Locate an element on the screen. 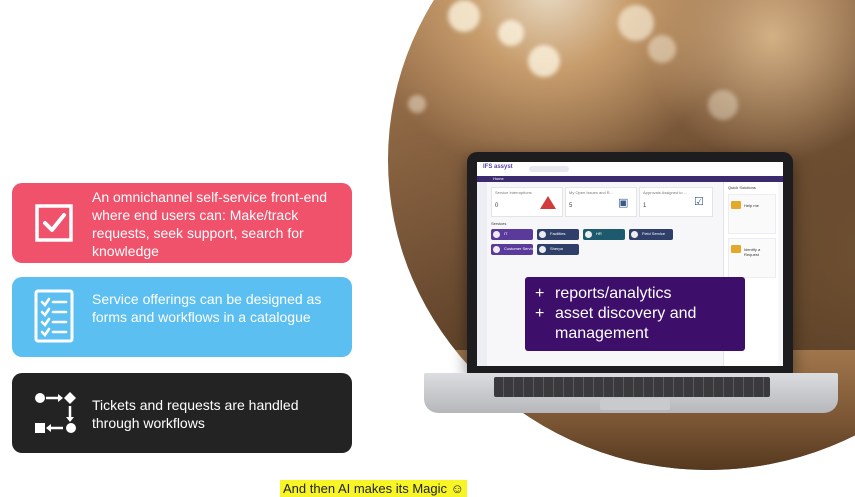 This screenshot has height=497, width=855. addon-continuation: management is located at coordinates (602, 333).